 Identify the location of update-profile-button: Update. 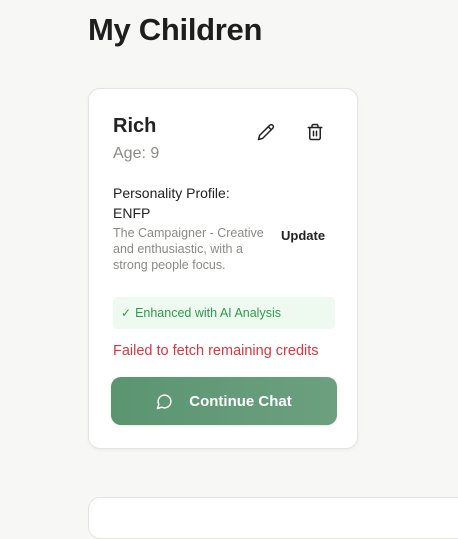
(303, 235).